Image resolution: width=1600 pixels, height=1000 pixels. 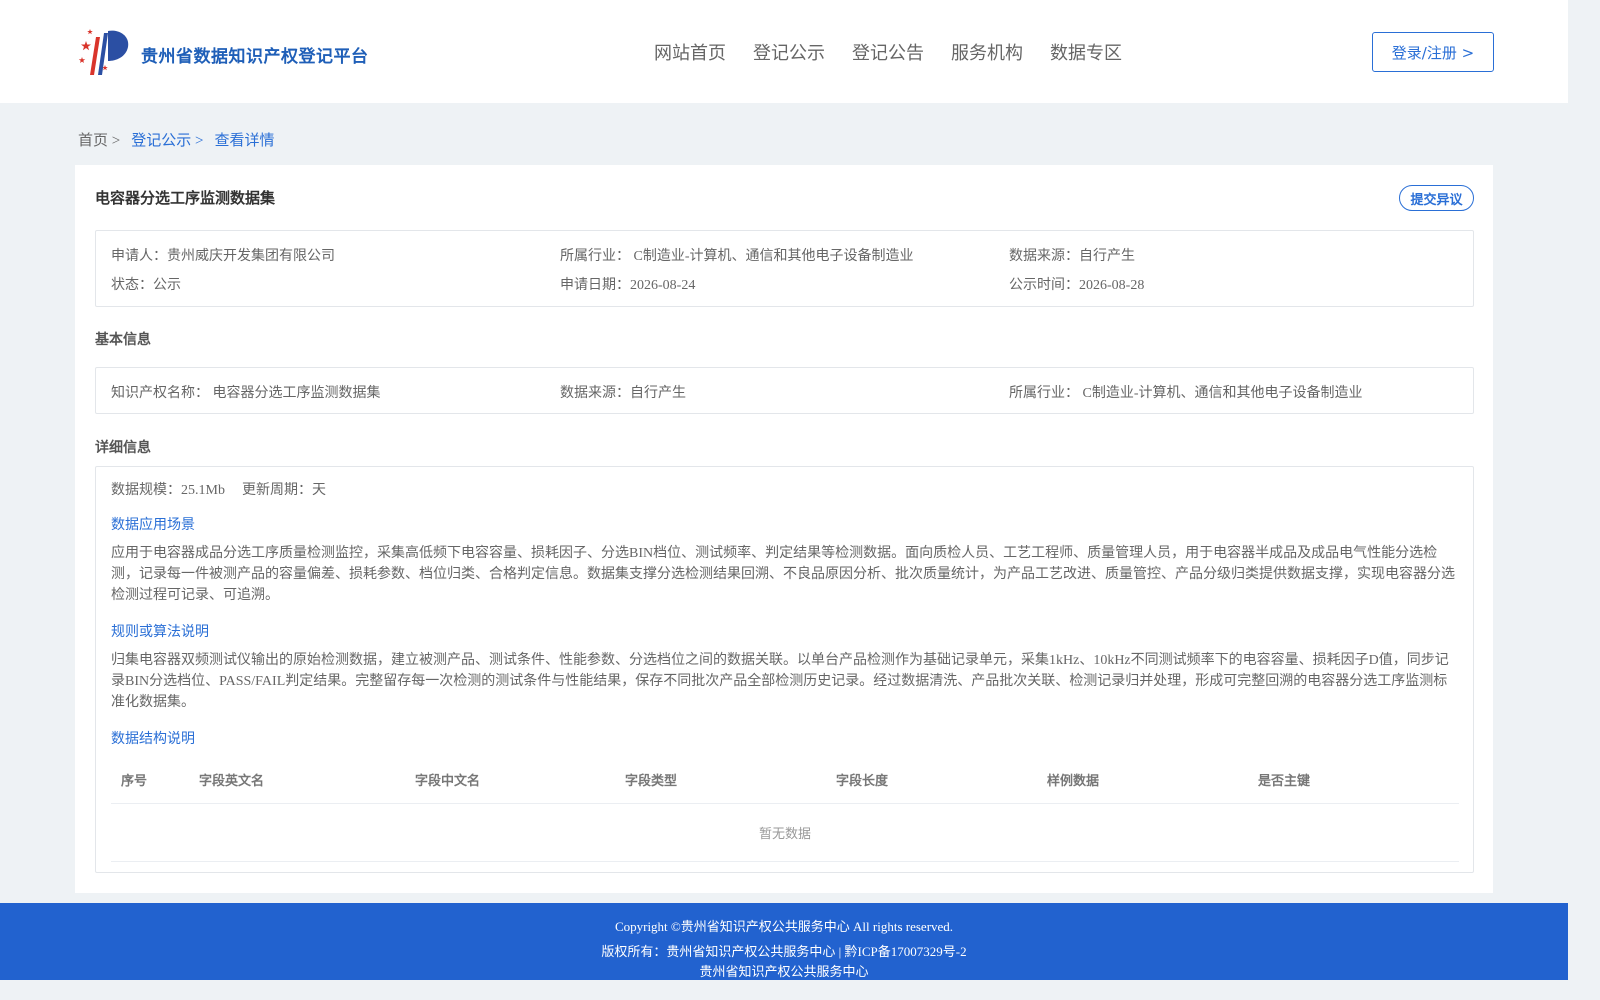 I want to click on login-register-button: 登录/注册 >, so click(x=1433, y=52).